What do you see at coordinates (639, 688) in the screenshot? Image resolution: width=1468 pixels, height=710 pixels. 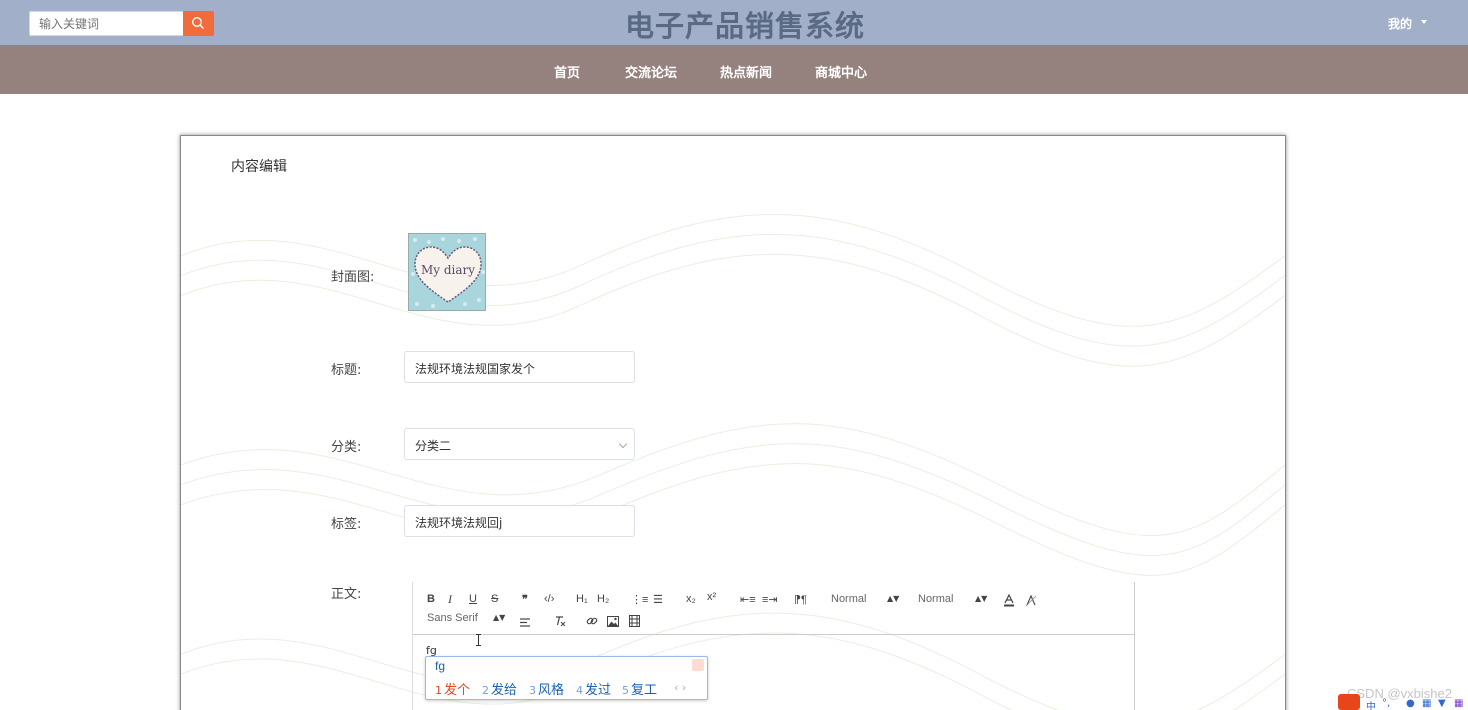 I see `ime-candidate: 5 复工` at bounding box center [639, 688].